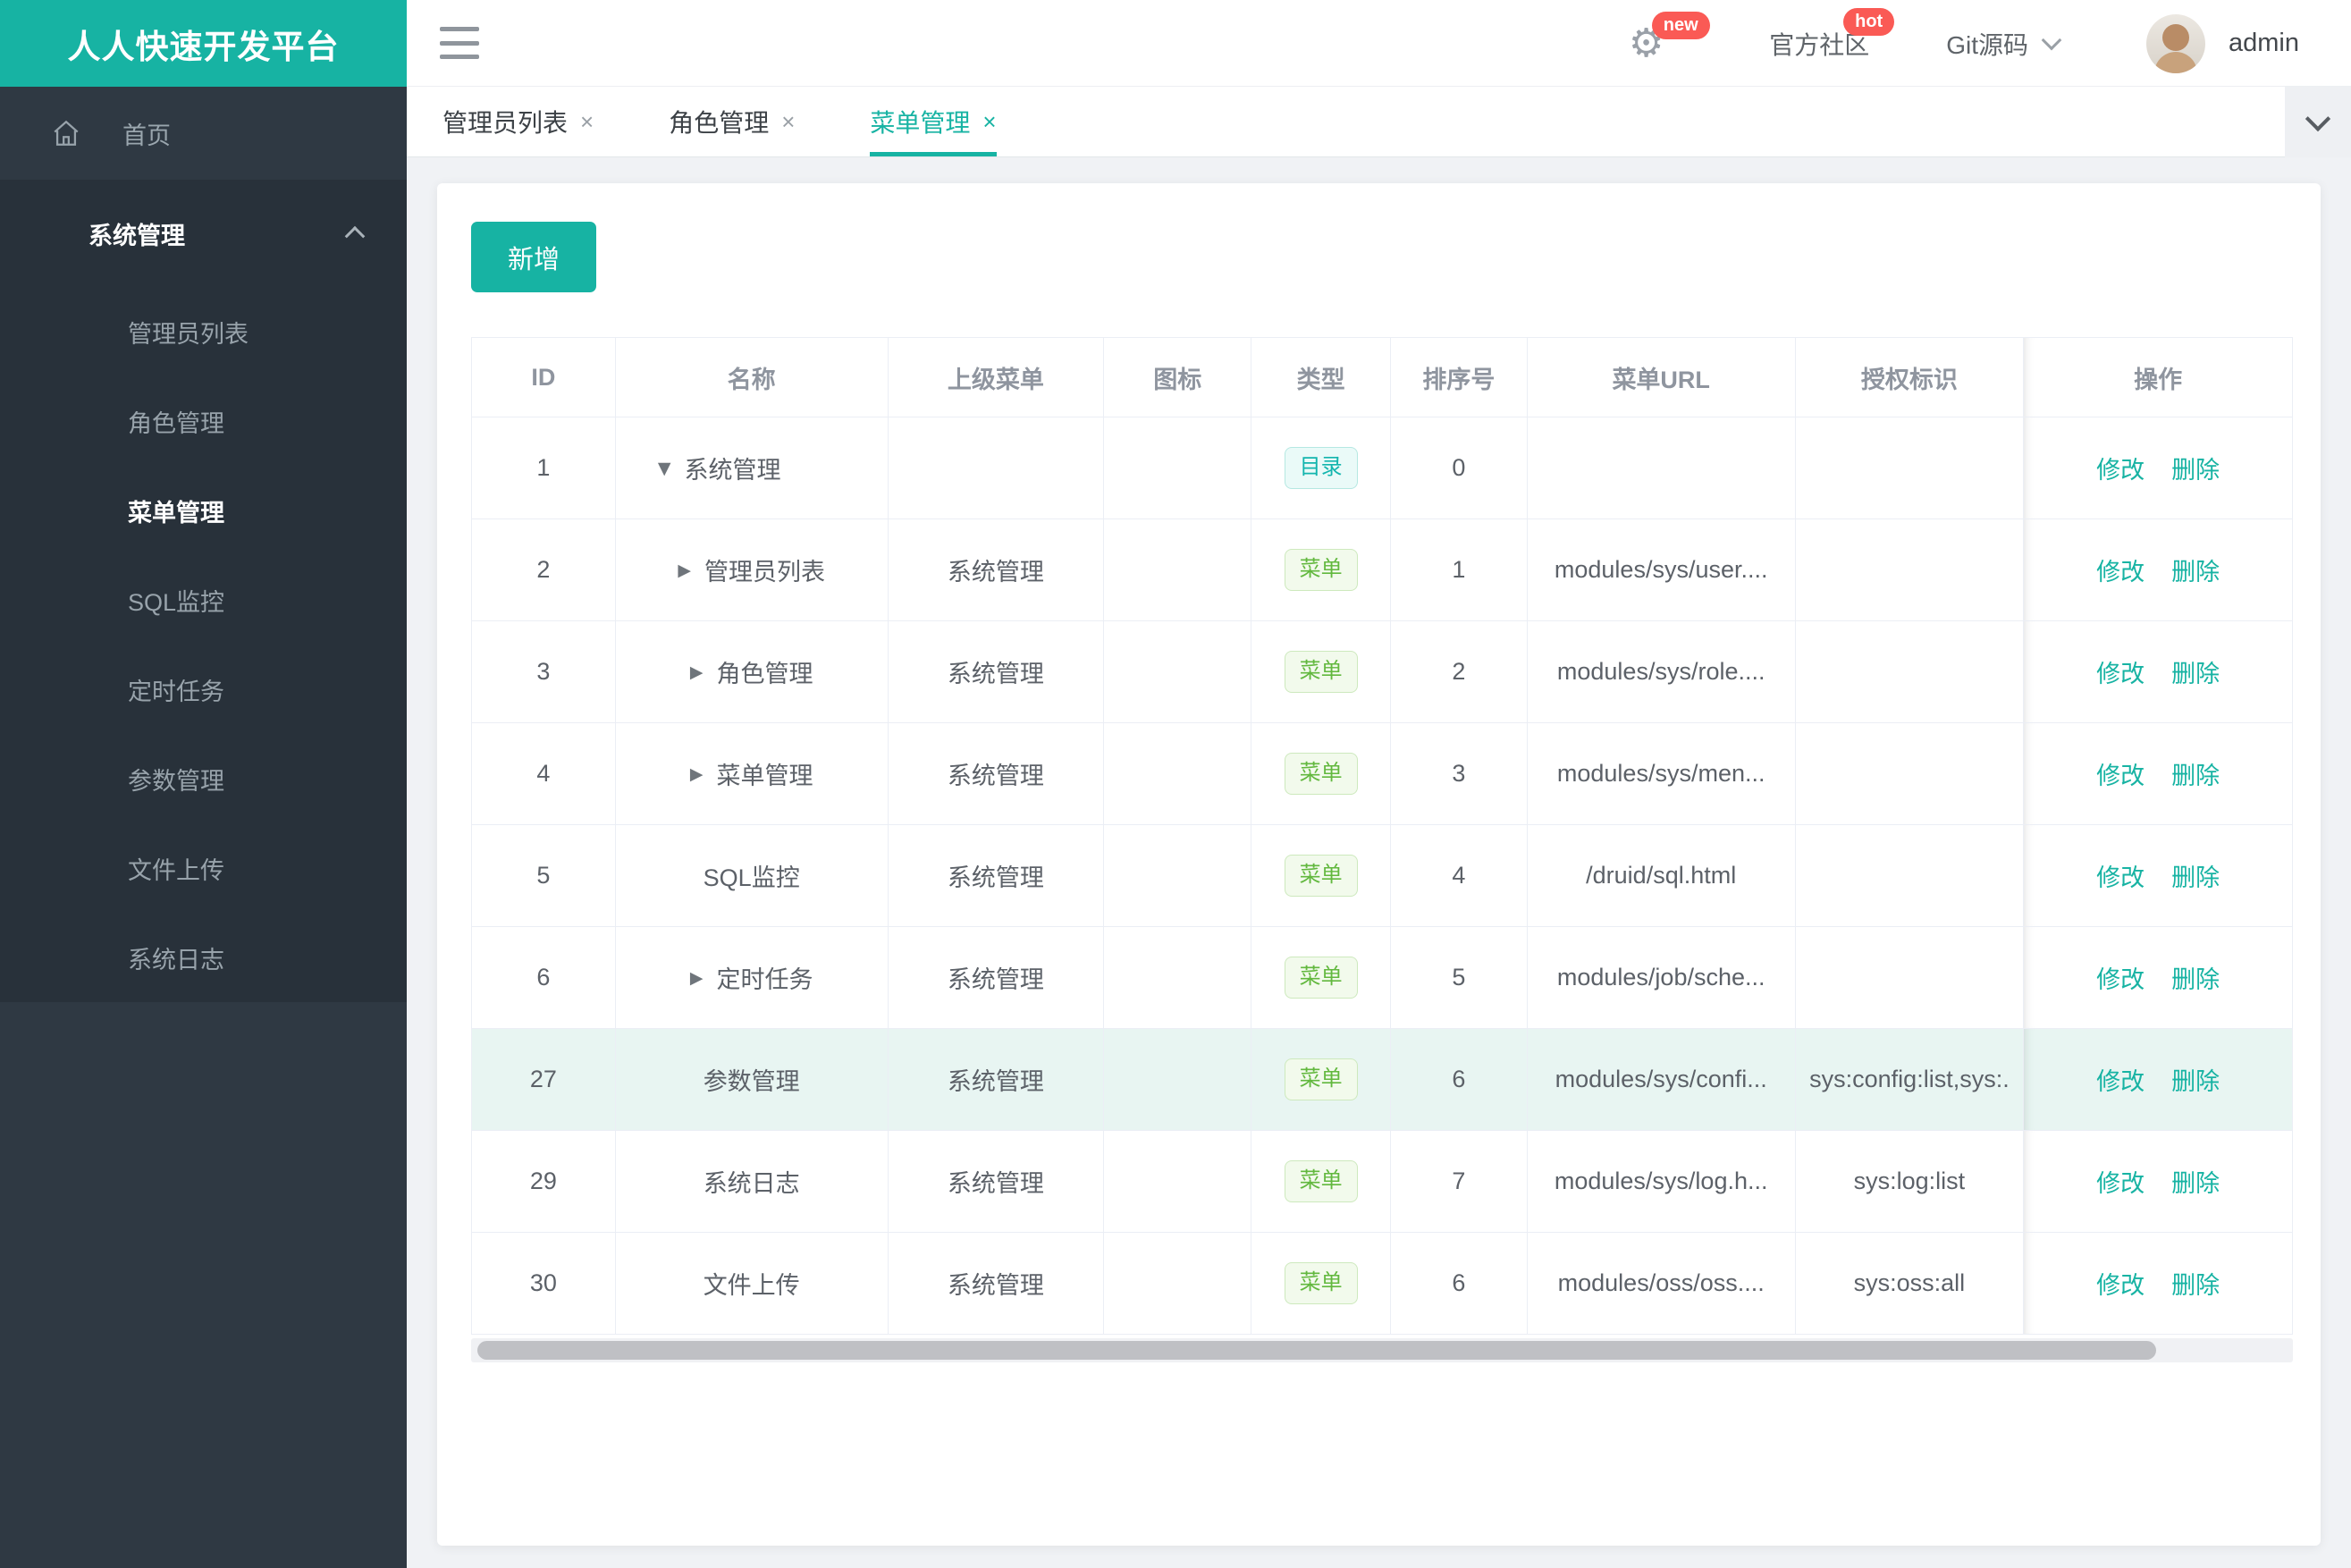 The height and width of the screenshot is (1568, 2351). Describe the element at coordinates (1459, 377) in the screenshot. I see `column-header-sort: 排序号` at that location.